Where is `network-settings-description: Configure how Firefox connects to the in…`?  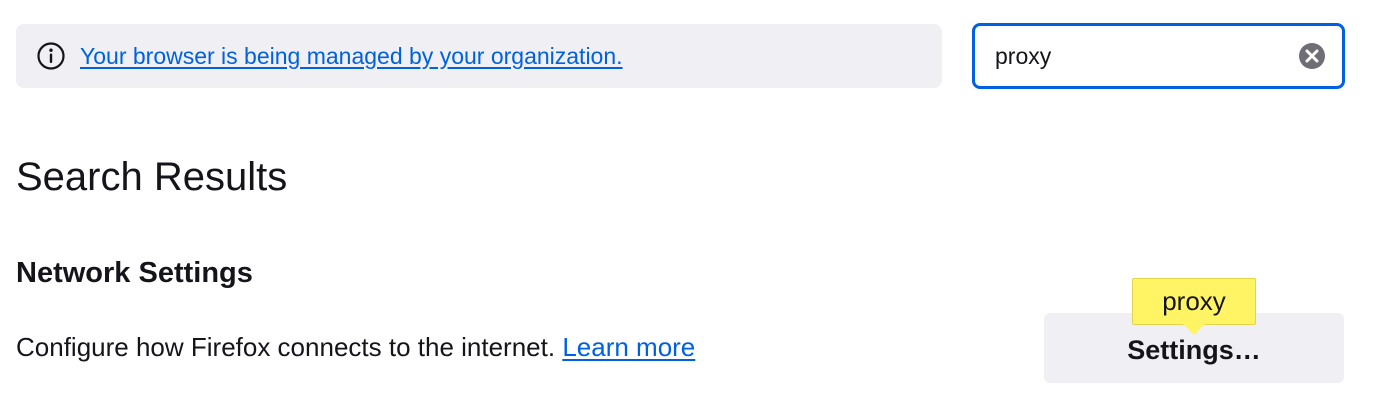 network-settings-description: Configure how Firefox connects to the in… is located at coordinates (355, 347).